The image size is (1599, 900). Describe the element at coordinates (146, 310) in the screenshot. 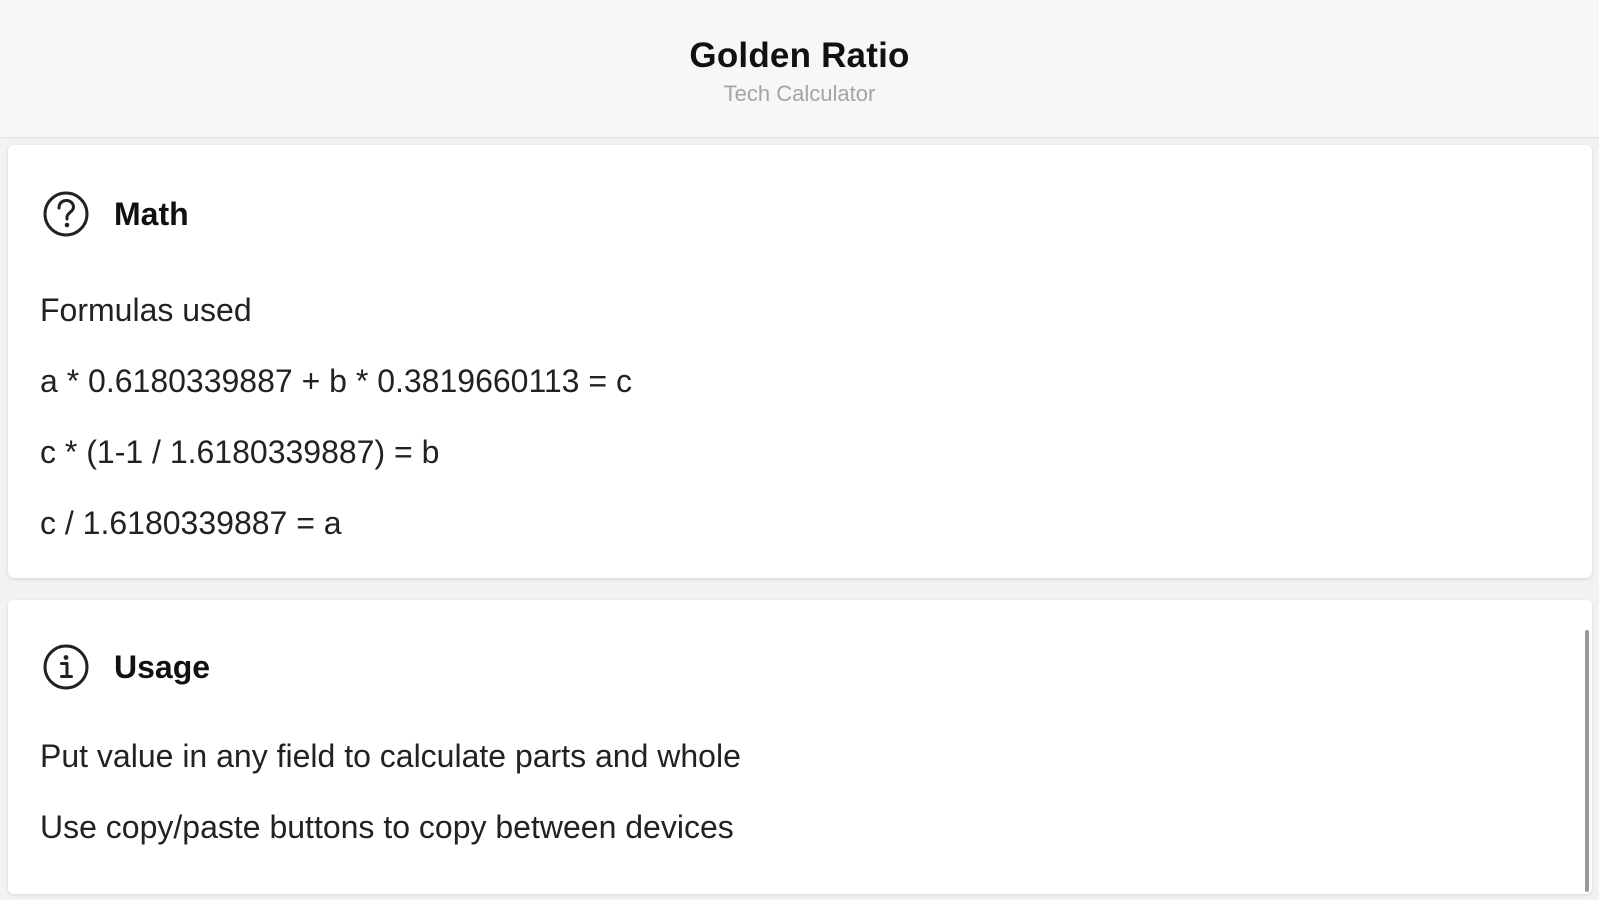

I see `formulas-heading: Formulas used` at that location.